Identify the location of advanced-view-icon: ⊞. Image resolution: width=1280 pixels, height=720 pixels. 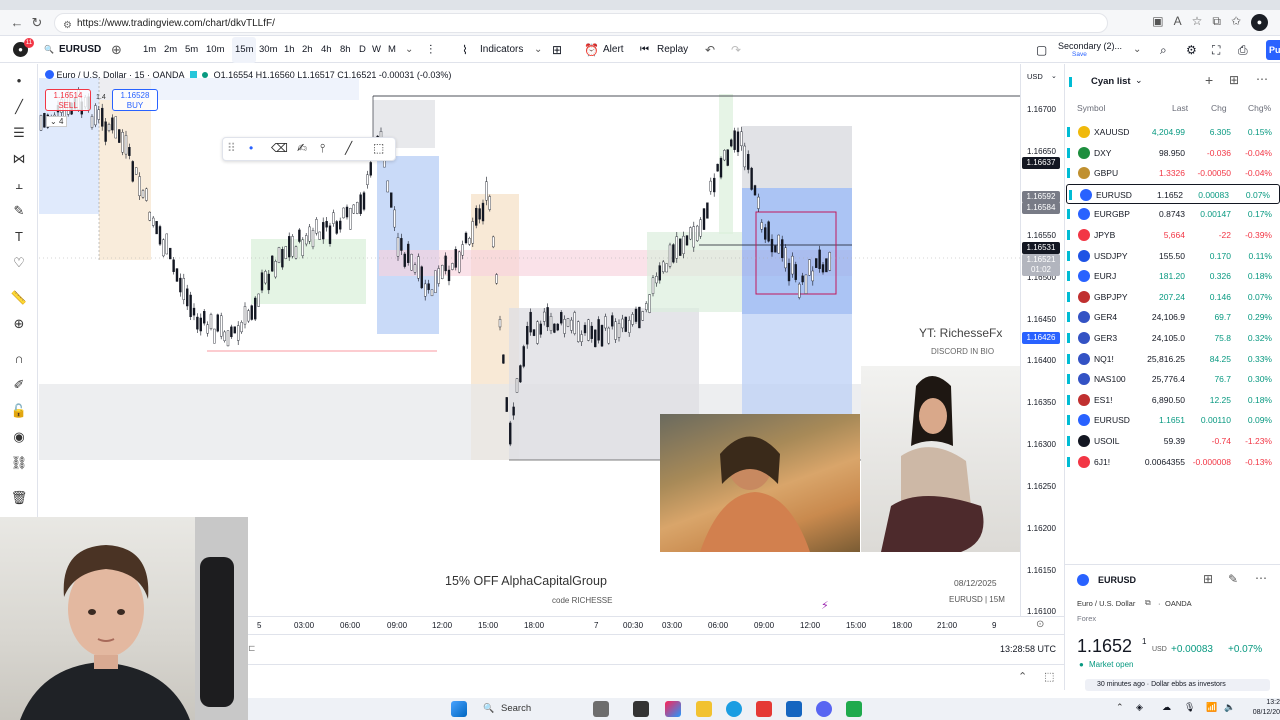
(1234, 80).